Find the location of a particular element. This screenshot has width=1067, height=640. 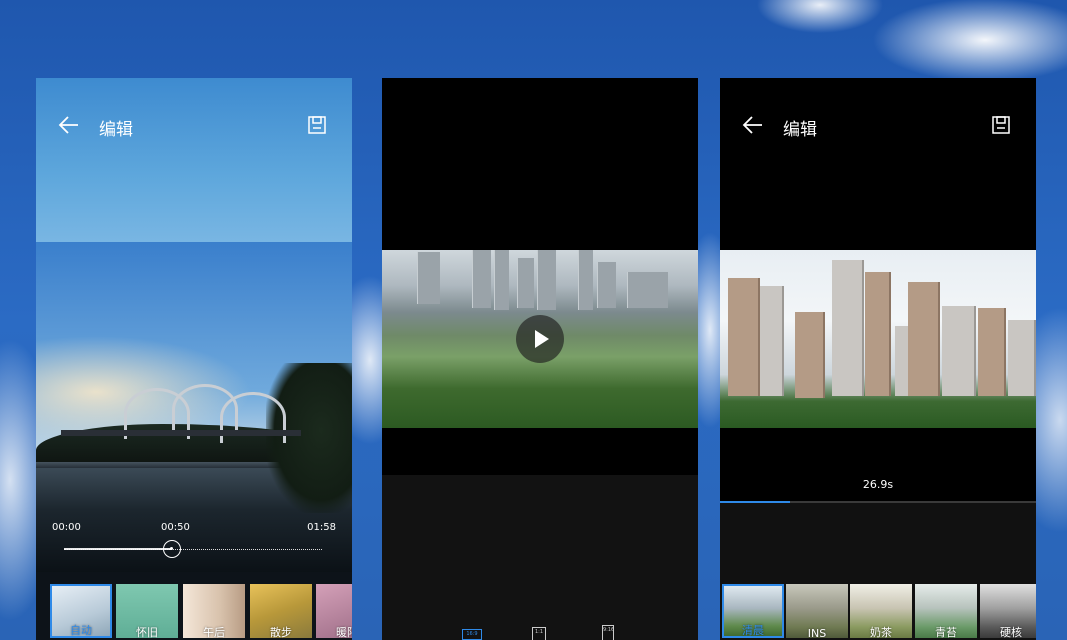

timeline-progress is located at coordinates (118, 549).